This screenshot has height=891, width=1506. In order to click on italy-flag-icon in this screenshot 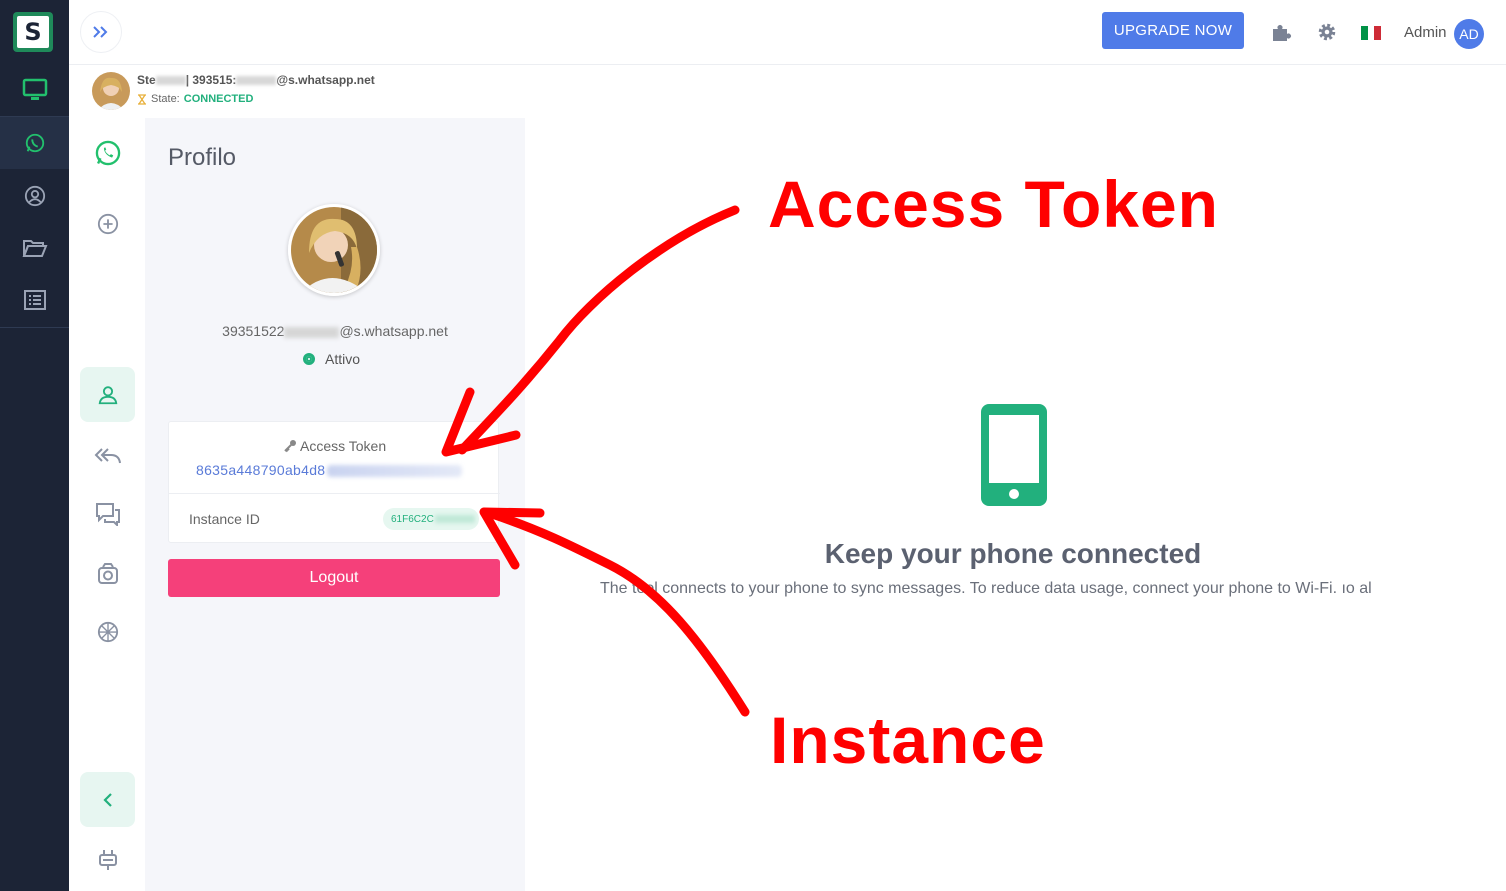, I will do `click(1371, 33)`.